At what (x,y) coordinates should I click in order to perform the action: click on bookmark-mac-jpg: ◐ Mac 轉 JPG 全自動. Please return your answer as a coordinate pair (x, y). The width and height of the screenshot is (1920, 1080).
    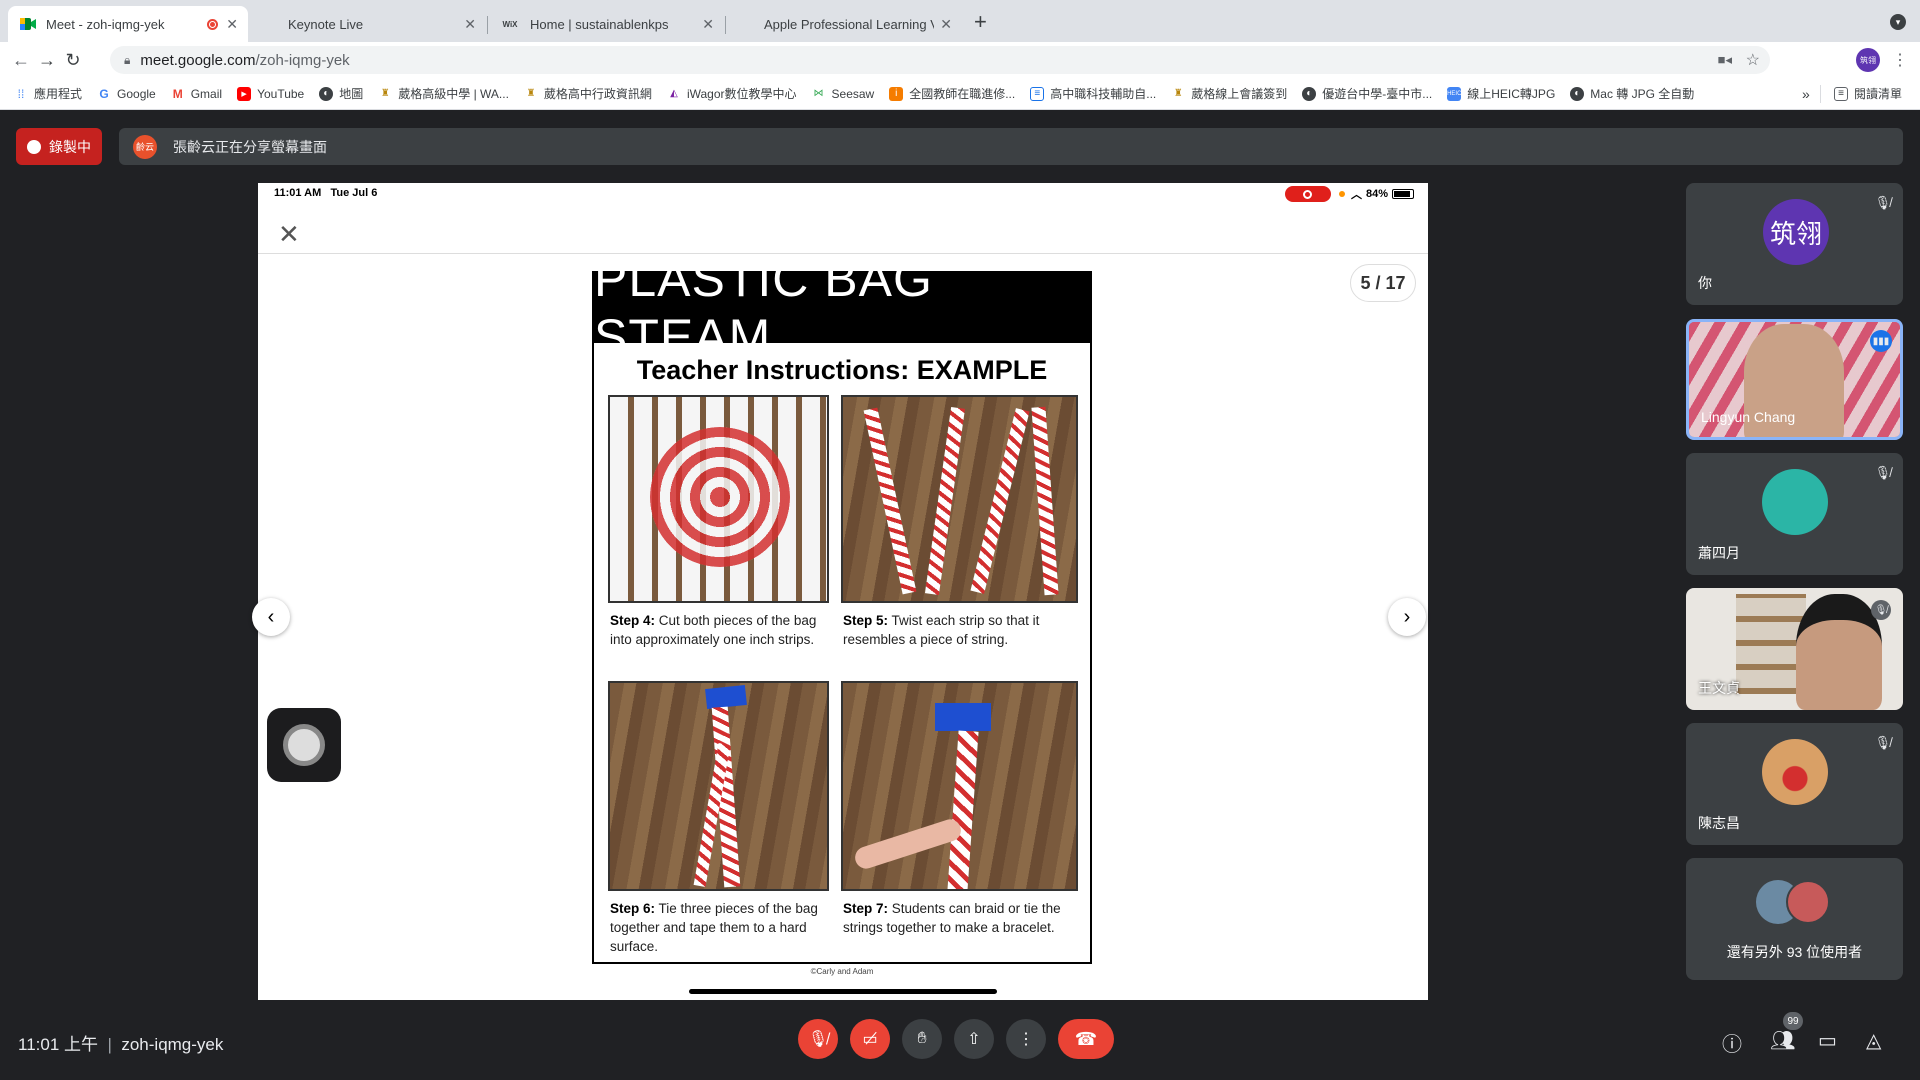
    Looking at the image, I should click on (1632, 93).